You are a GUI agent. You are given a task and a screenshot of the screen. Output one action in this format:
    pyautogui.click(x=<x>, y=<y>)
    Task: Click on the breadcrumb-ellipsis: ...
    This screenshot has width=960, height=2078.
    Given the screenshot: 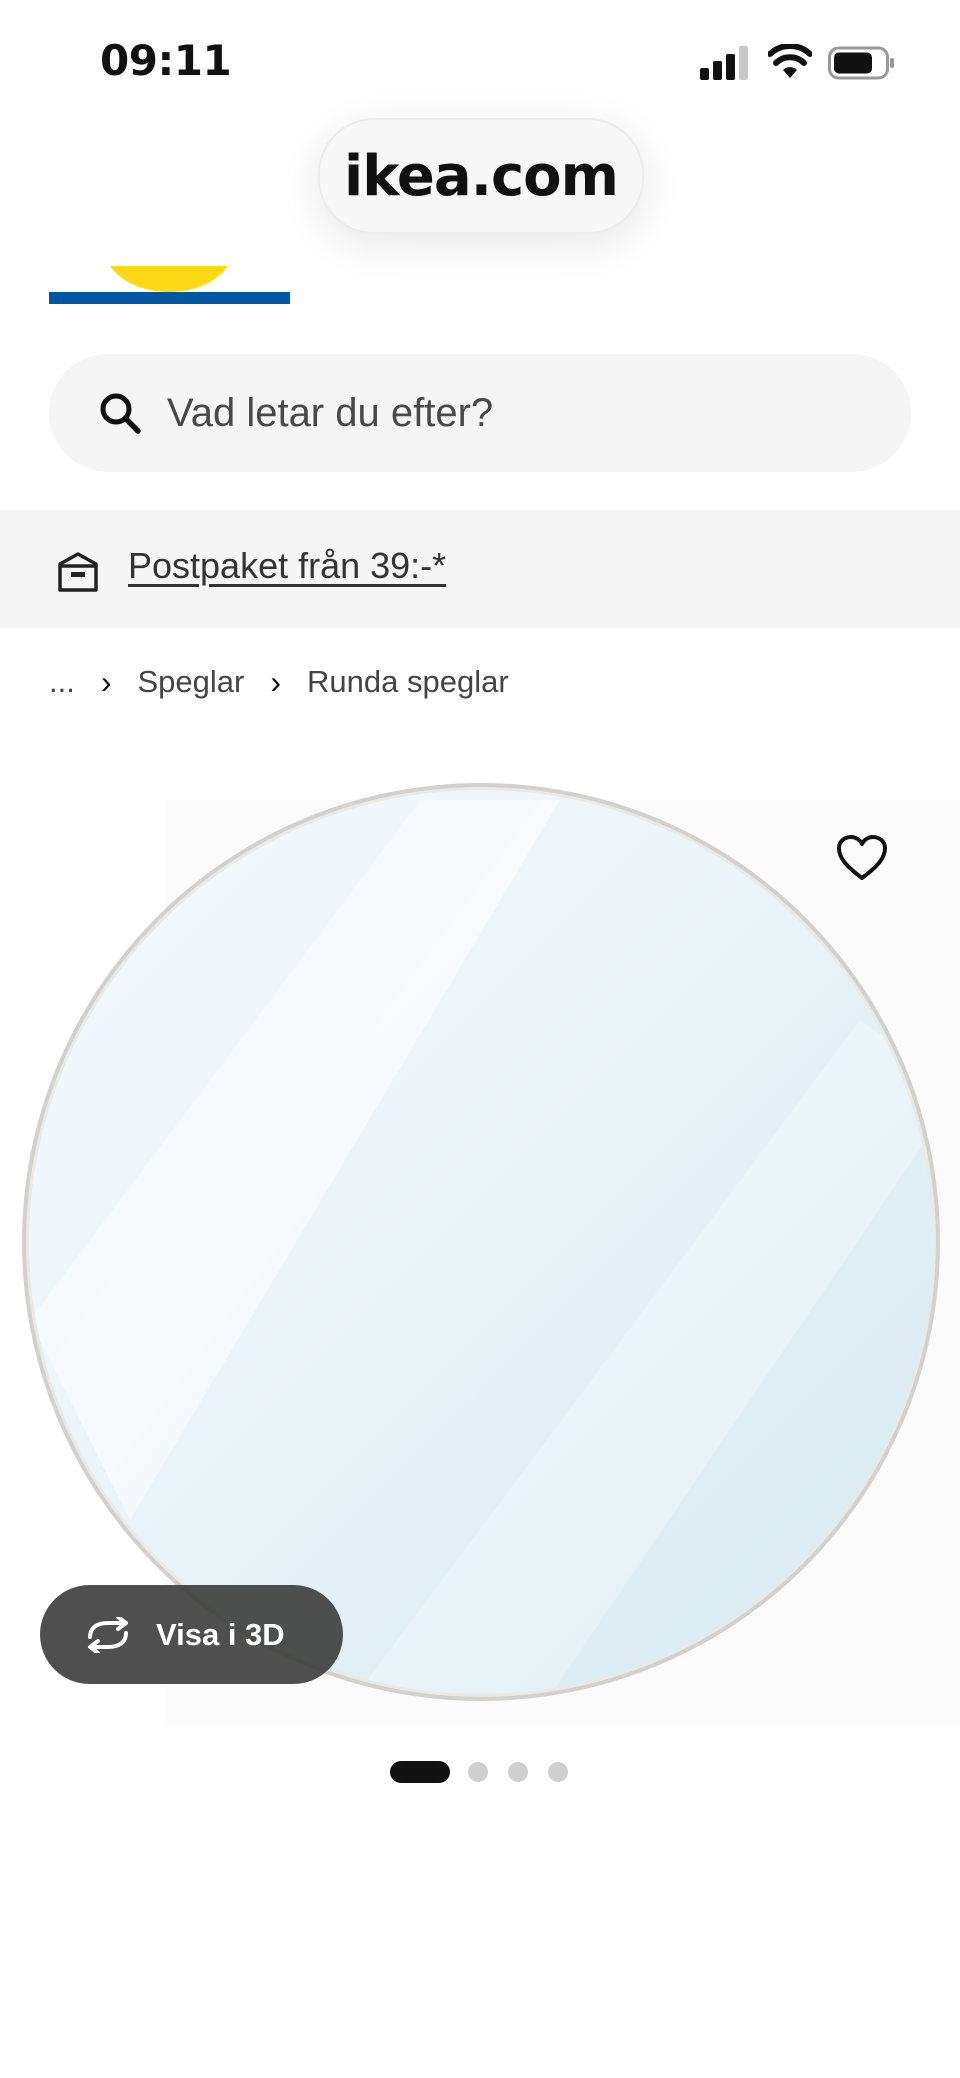 What is the action you would take?
    pyautogui.click(x=62, y=682)
    